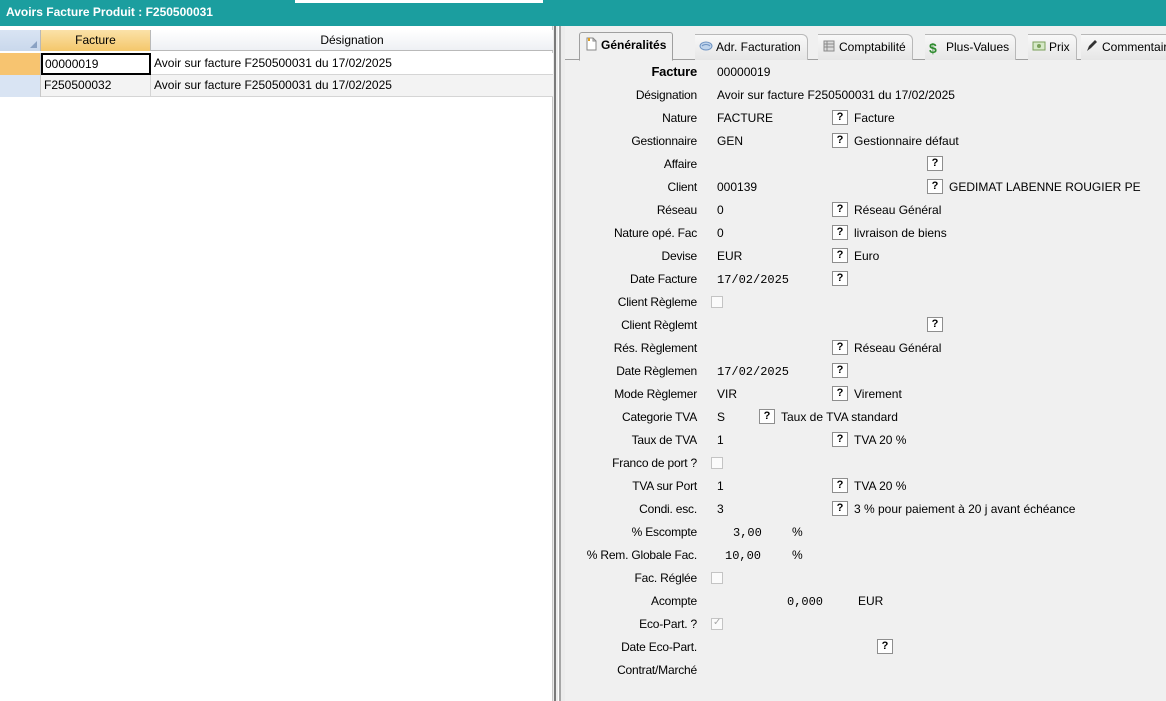 This screenshot has height=701, width=1166. What do you see at coordinates (721, 417) in the screenshot?
I see `value-categorie-tva: S` at bounding box center [721, 417].